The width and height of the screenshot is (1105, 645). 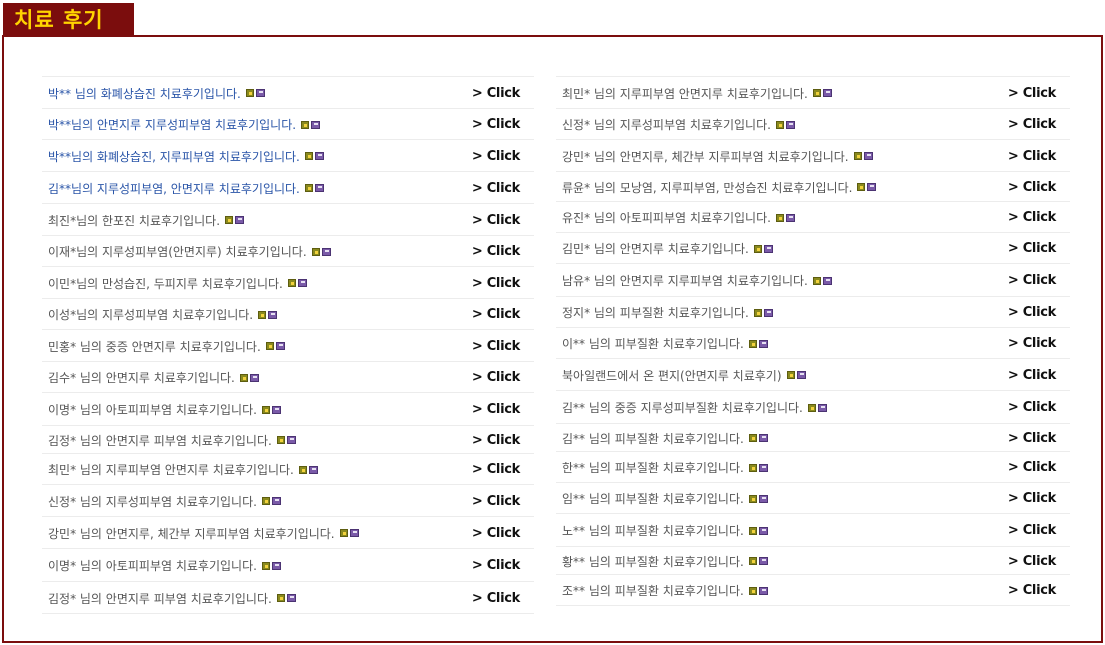 I want to click on review-title-text: 조** 님의 피부질환 치료후기입니다., so click(x=653, y=591).